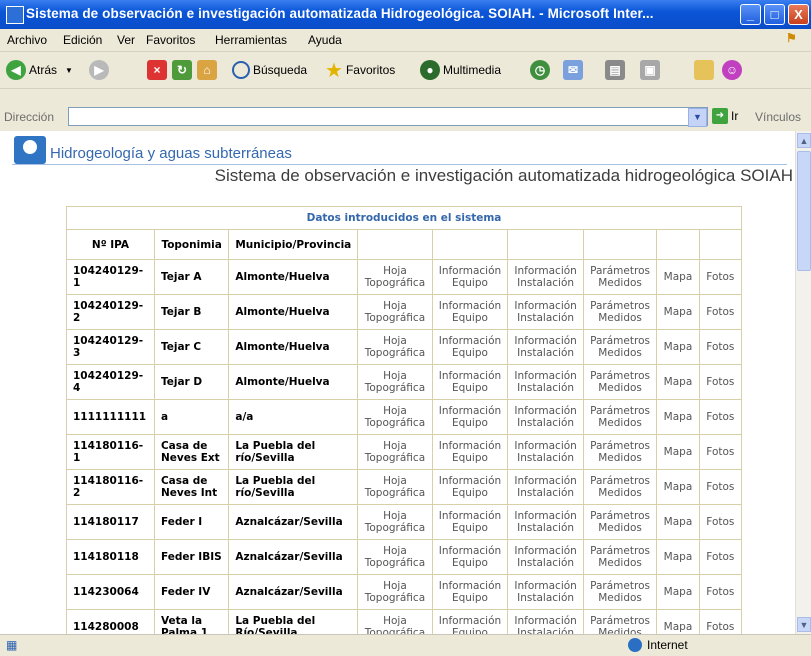 This screenshot has height=656, width=811. What do you see at coordinates (733, 70) in the screenshot?
I see `messenger-button: ☺` at bounding box center [733, 70].